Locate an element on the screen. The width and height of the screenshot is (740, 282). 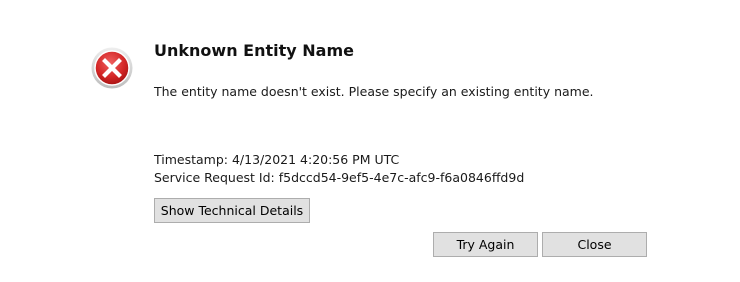
timestamp-text: Timestamp: 4/13/2021 4:20:56 PM UTC is located at coordinates (277, 159).